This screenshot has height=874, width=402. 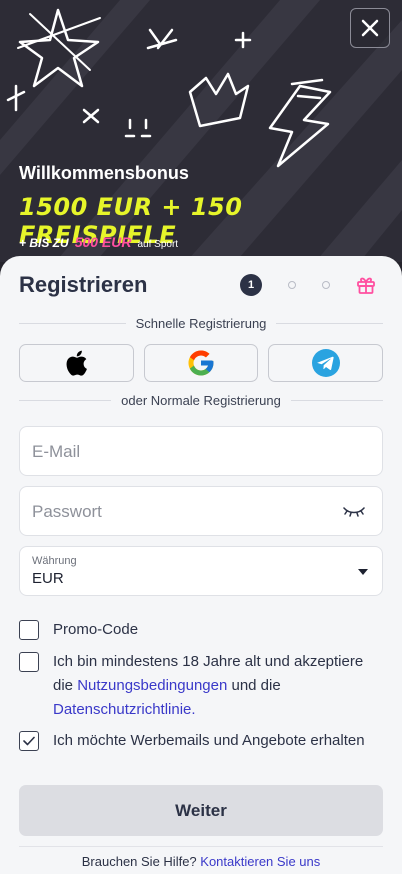 I want to click on social-login-row, so click(x=201, y=363).